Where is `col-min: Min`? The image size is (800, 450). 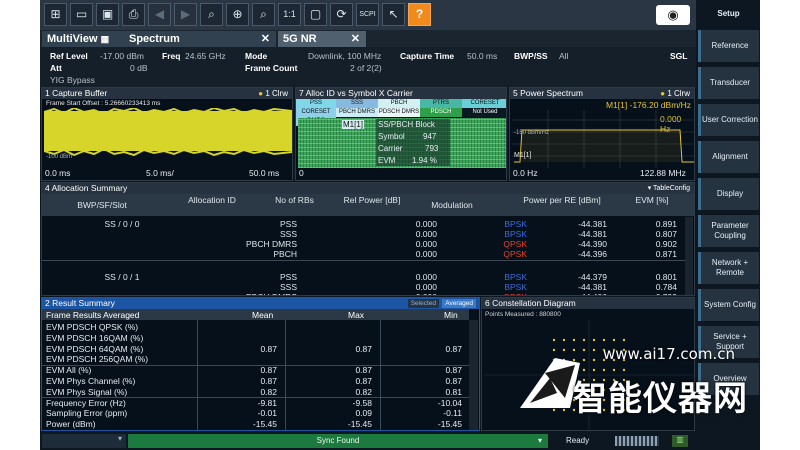 col-min: Min is located at coordinates (451, 315).